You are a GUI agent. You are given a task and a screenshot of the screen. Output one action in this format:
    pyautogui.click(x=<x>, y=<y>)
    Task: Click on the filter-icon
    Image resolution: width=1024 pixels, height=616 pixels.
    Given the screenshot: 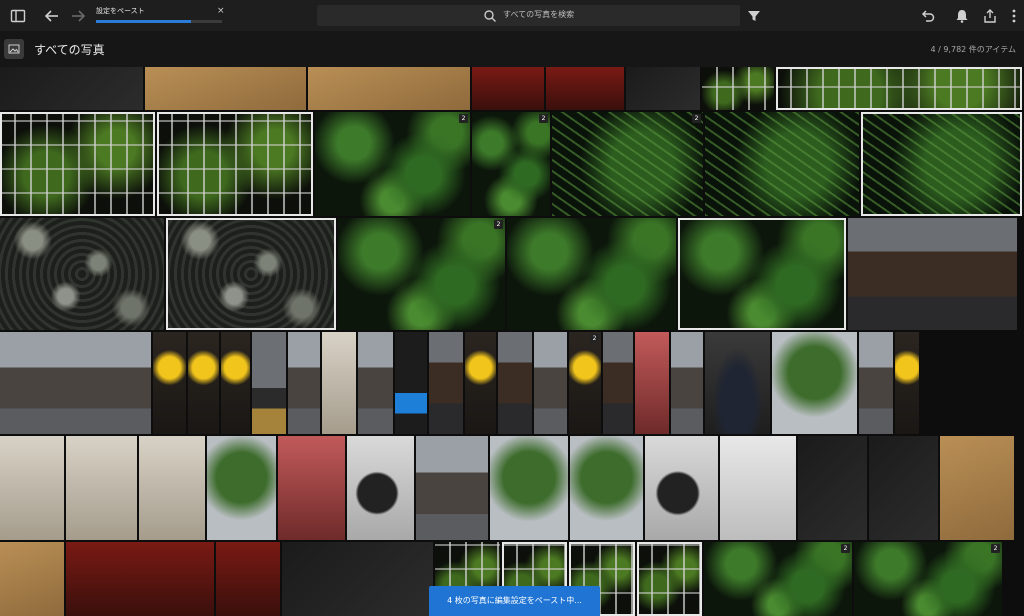 What is the action you would take?
    pyautogui.click(x=754, y=16)
    